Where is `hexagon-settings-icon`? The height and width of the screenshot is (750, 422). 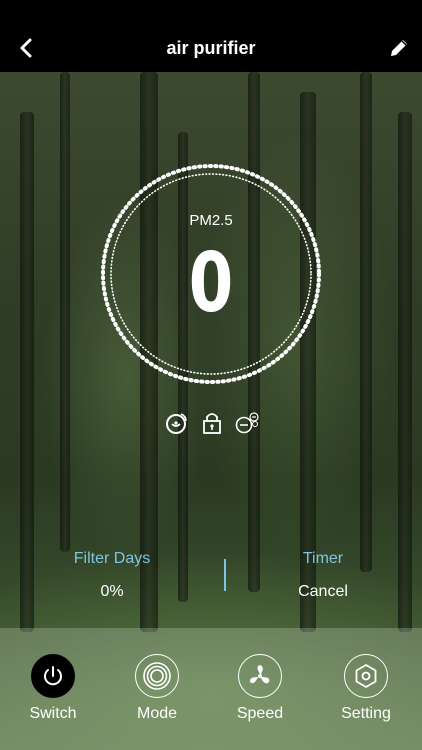 hexagon-settings-icon is located at coordinates (366, 676).